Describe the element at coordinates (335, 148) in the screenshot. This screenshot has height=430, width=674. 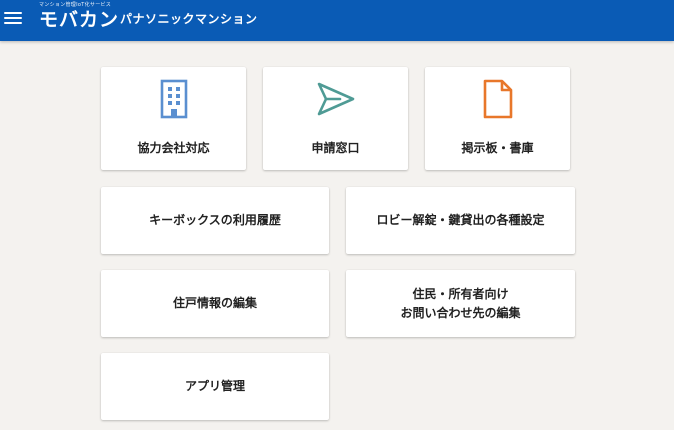
I see `card-label: 申請窓口` at that location.